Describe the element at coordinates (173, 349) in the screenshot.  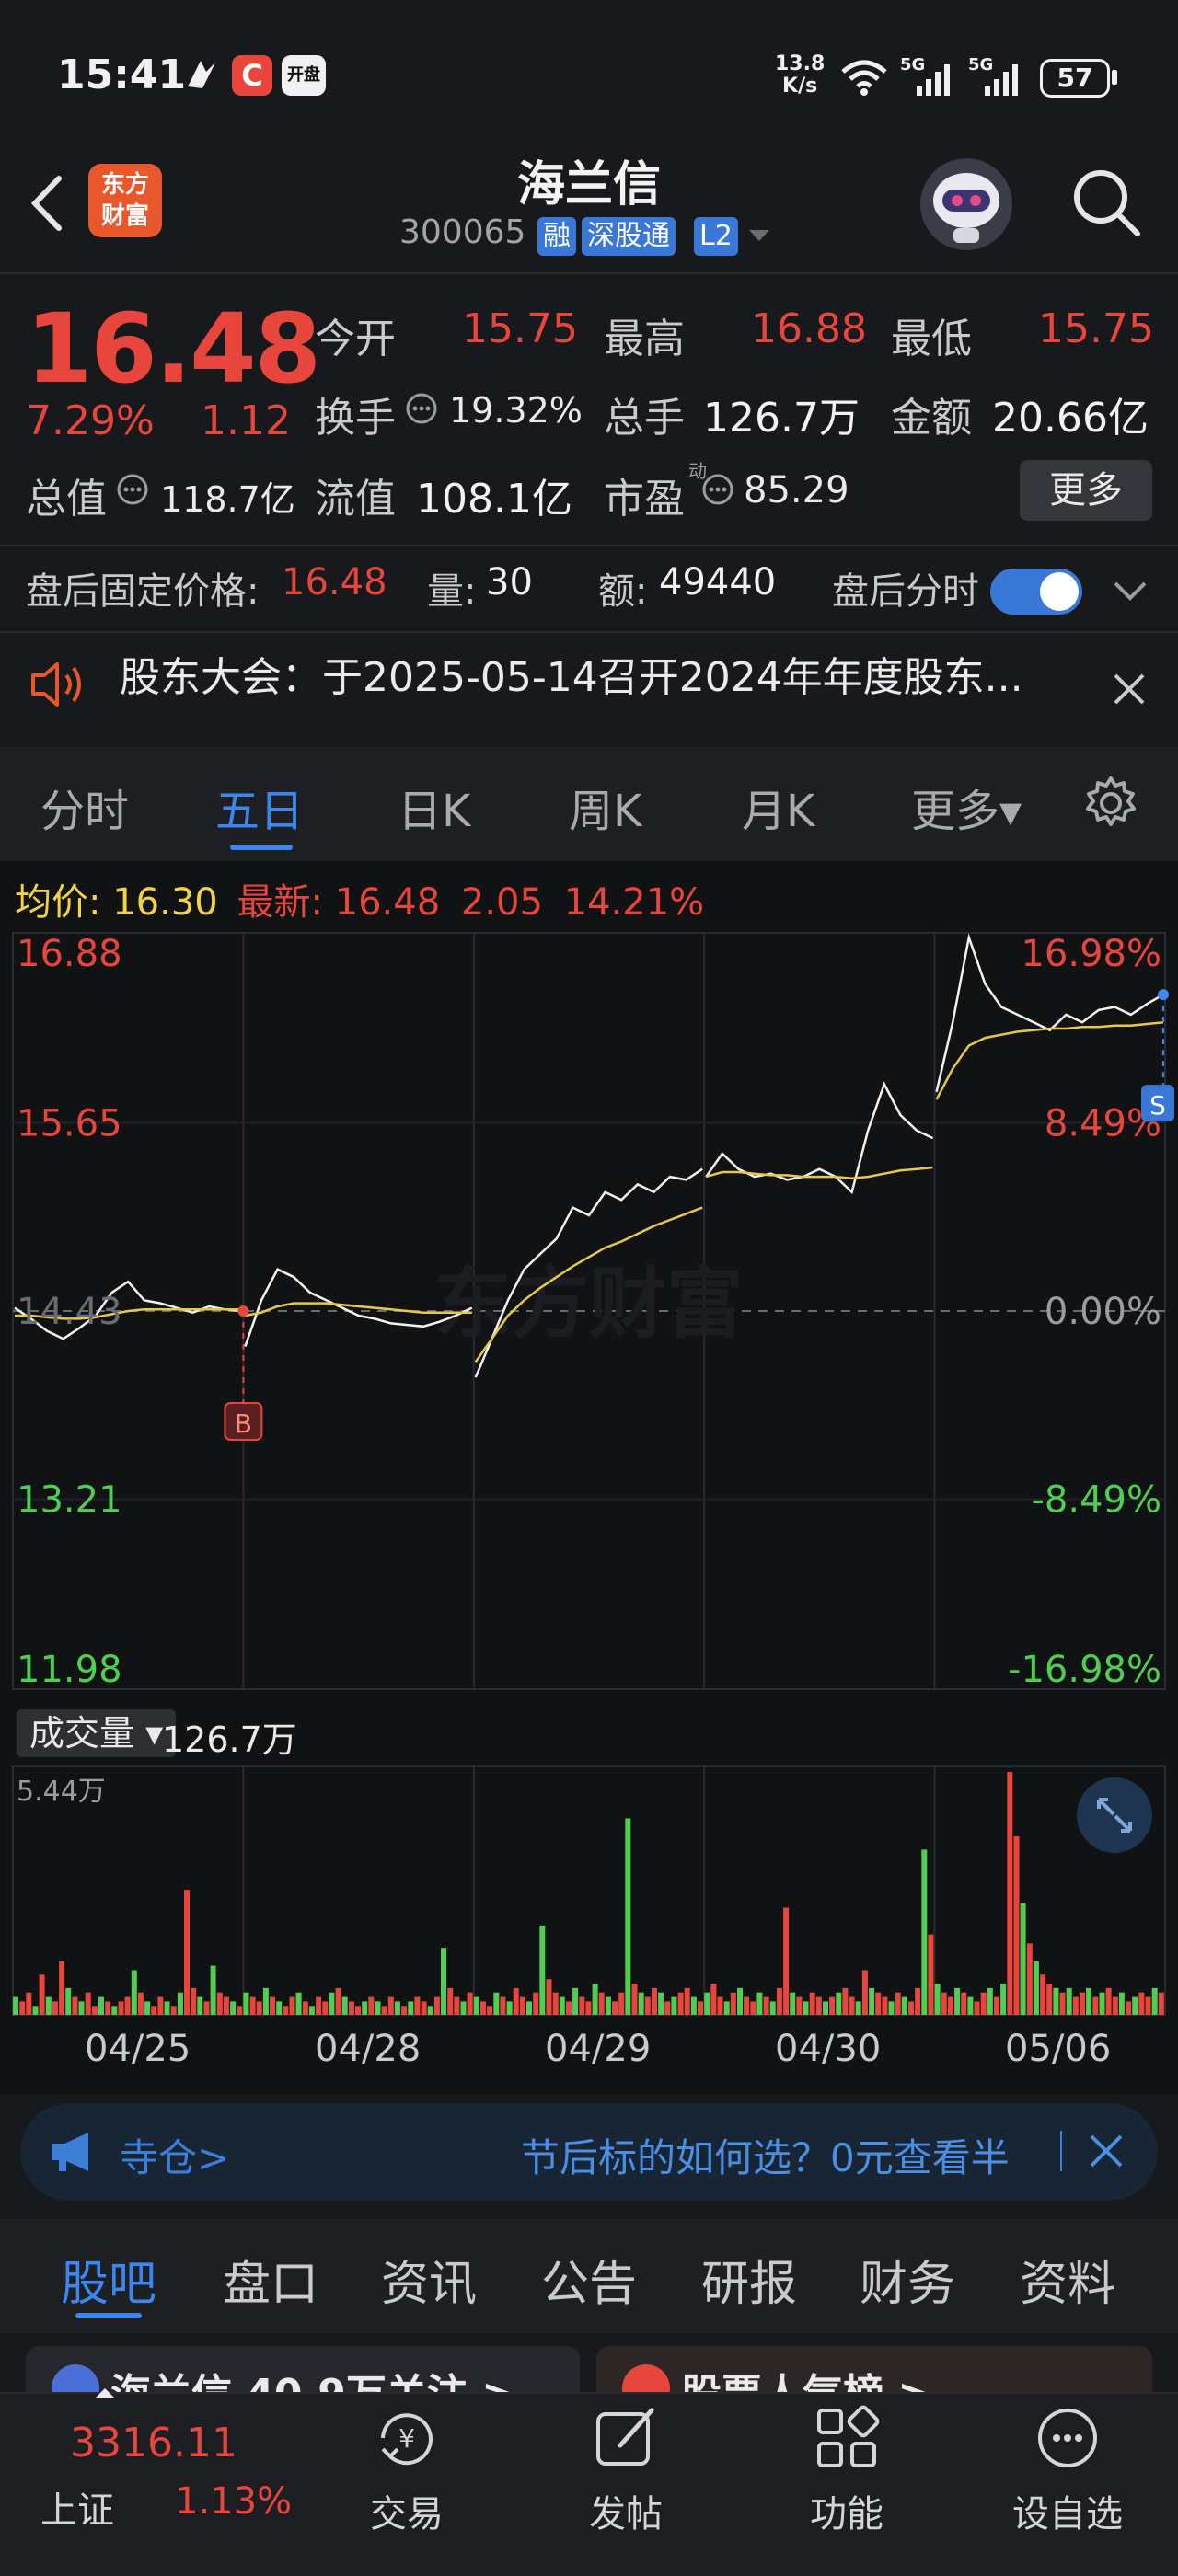
I see `current-price: 16.48` at that location.